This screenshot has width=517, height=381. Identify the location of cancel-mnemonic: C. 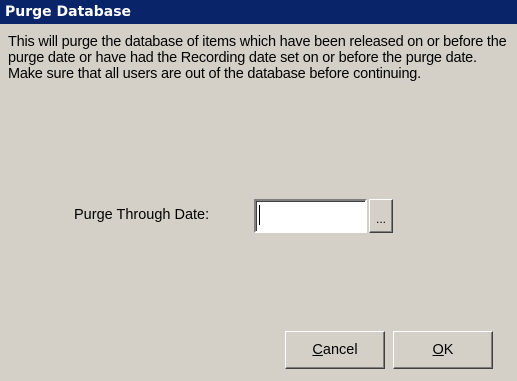
(317, 350).